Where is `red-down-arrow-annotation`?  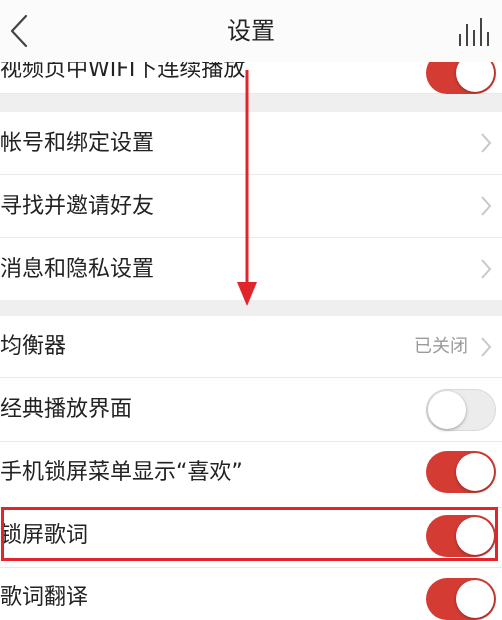 red-down-arrow-annotation is located at coordinates (247, 188).